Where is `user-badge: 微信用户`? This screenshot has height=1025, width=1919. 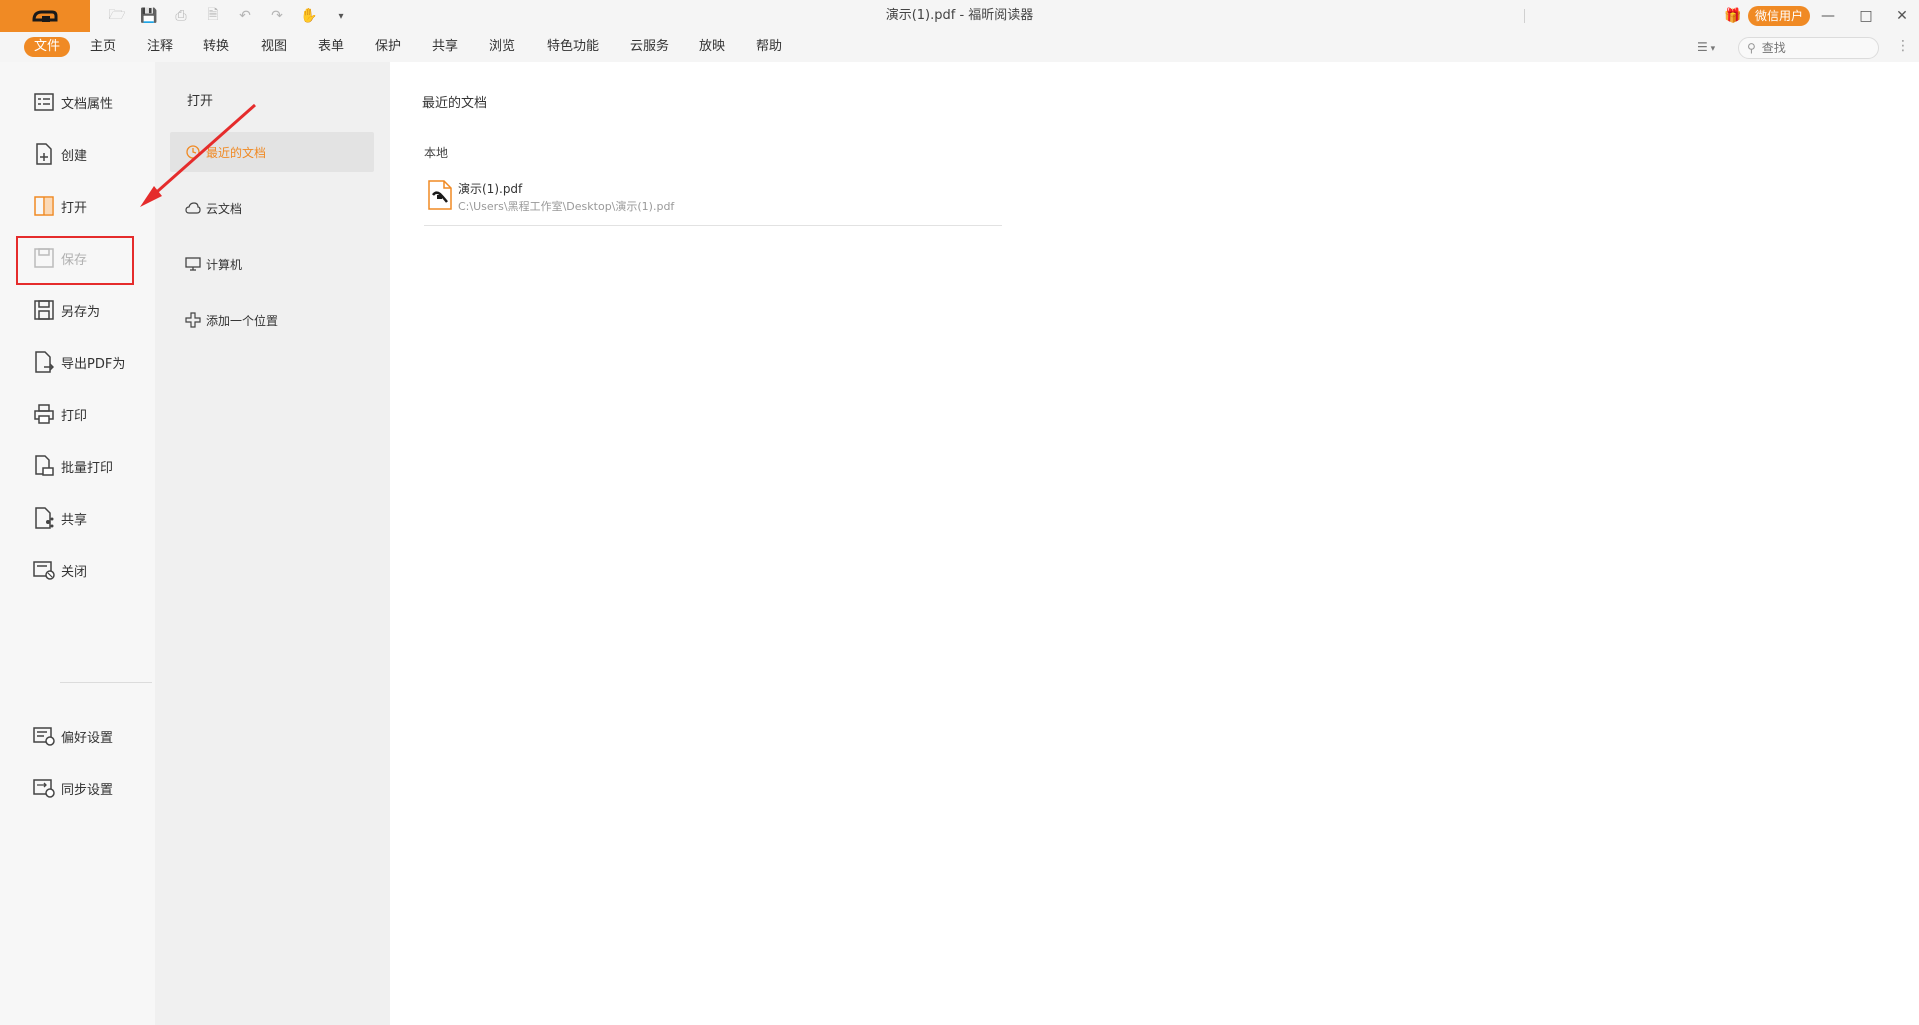 user-badge: 微信用户 is located at coordinates (1779, 16).